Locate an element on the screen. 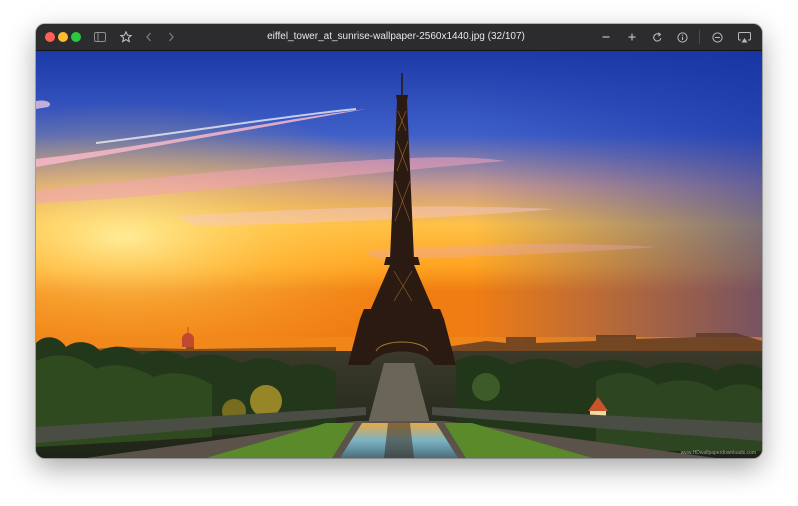 This screenshot has height=506, width=798. zoom-in-button is located at coordinates (632, 37).